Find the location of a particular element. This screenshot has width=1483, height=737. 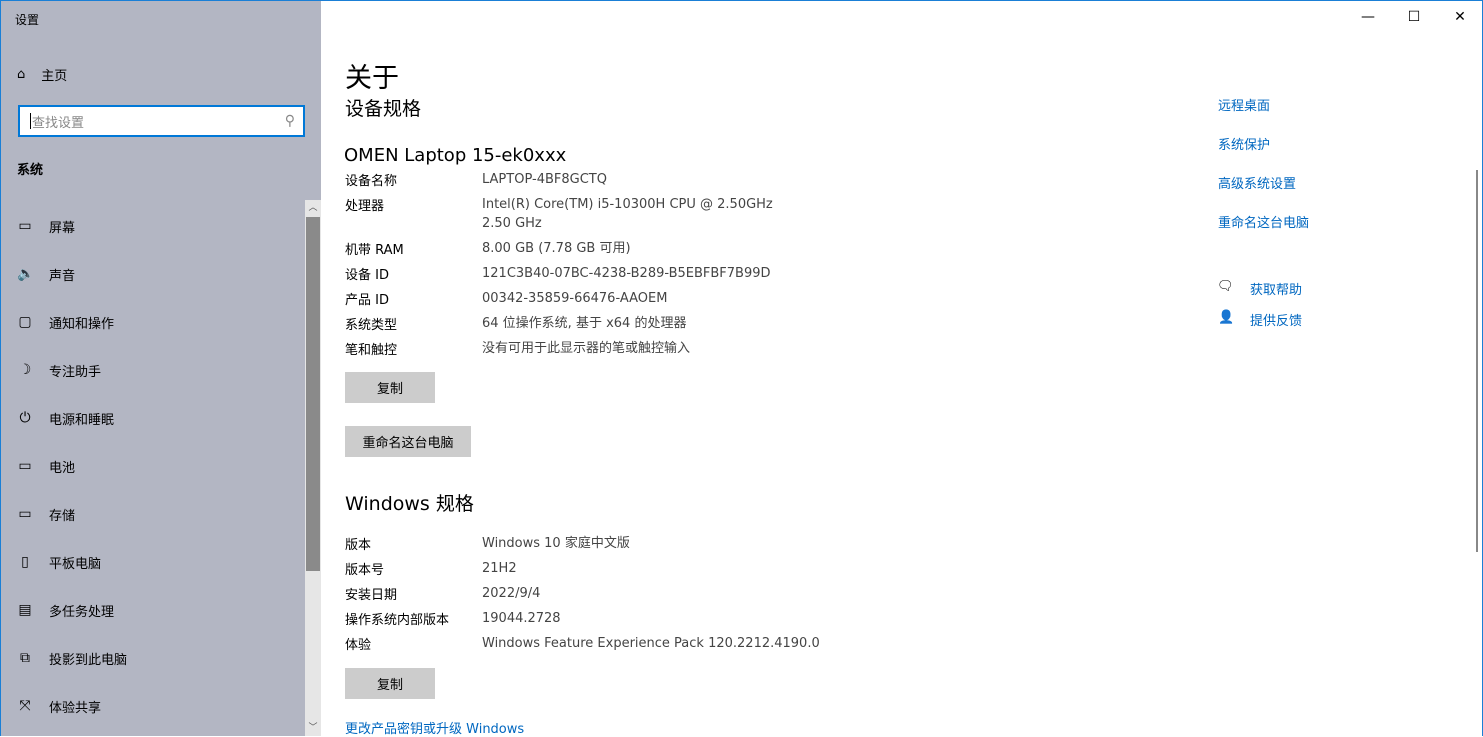

remote-desktop-link: 远程桌面 is located at coordinates (1244, 104).